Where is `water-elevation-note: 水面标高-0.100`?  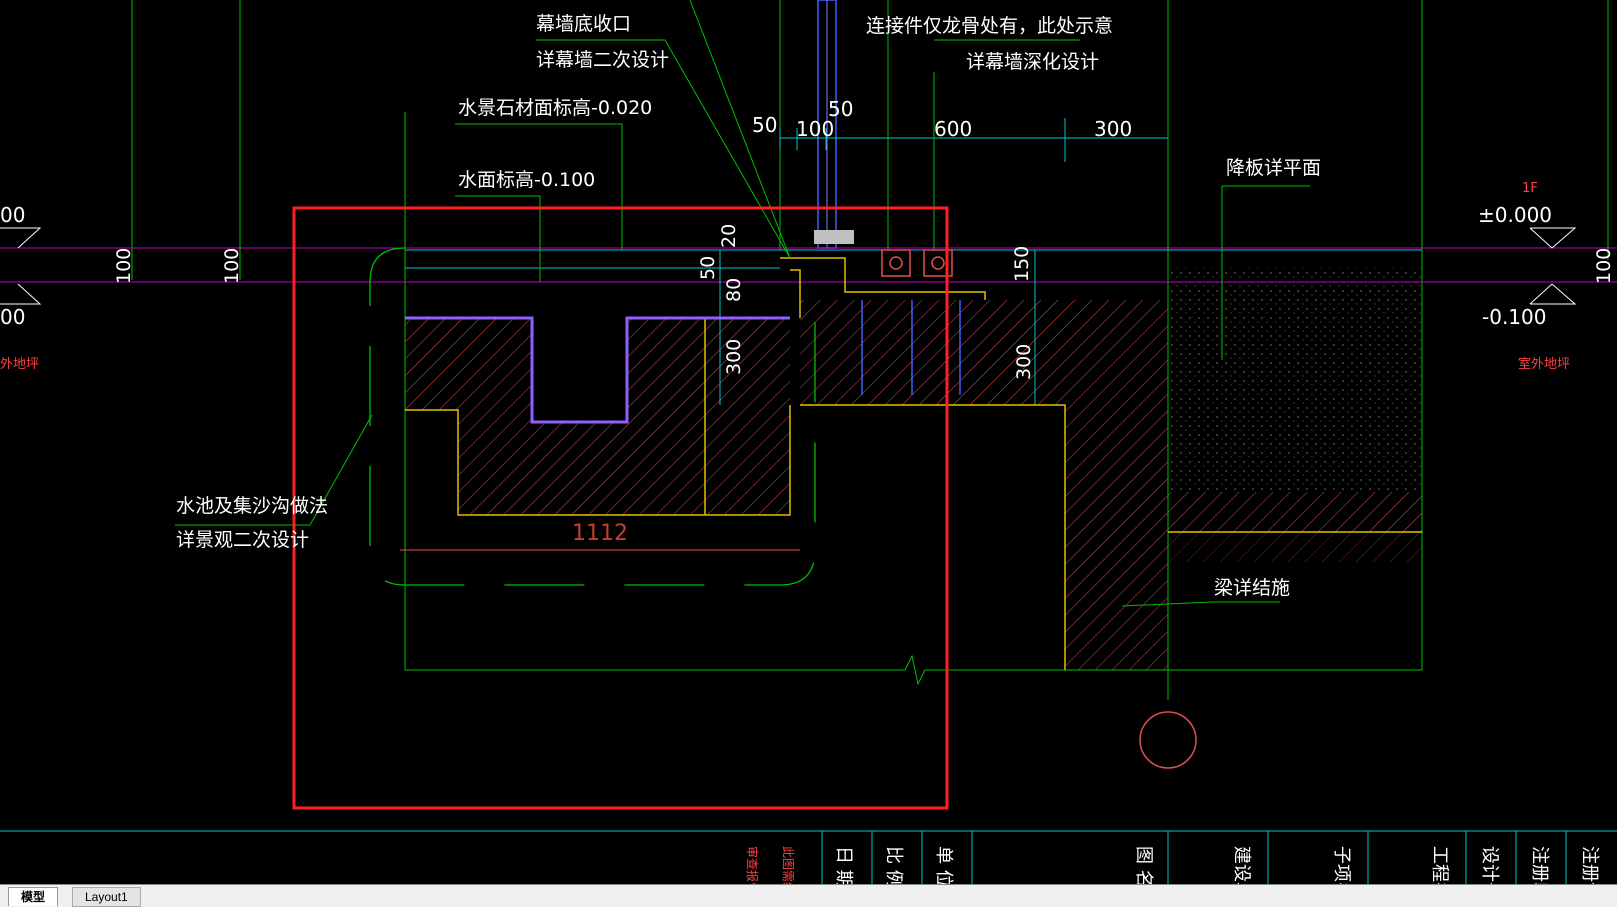 water-elevation-note: 水面标高-0.100 is located at coordinates (526, 180).